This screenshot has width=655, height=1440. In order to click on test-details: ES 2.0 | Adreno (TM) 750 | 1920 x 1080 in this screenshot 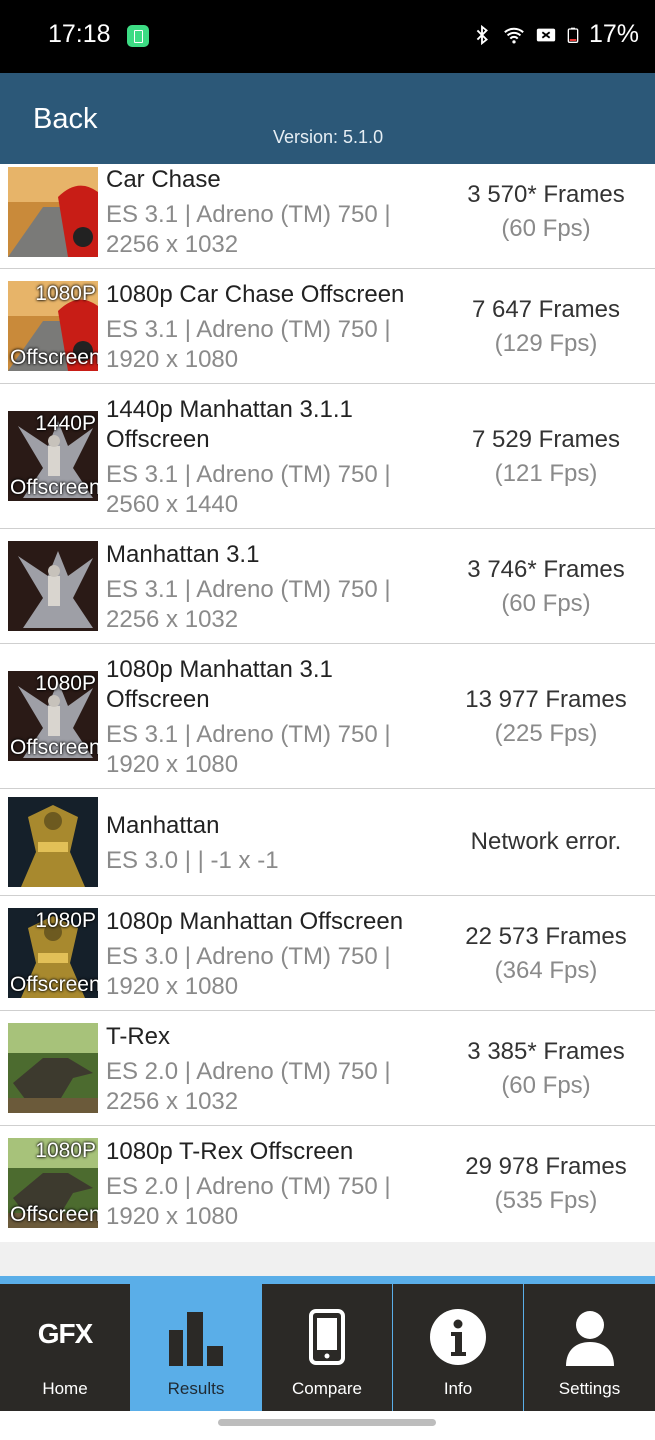, I will do `click(248, 1201)`.